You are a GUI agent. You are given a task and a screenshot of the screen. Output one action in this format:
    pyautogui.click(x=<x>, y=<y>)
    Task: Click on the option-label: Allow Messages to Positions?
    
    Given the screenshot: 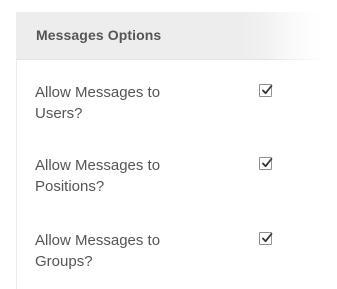 What is the action you would take?
    pyautogui.click(x=120, y=176)
    